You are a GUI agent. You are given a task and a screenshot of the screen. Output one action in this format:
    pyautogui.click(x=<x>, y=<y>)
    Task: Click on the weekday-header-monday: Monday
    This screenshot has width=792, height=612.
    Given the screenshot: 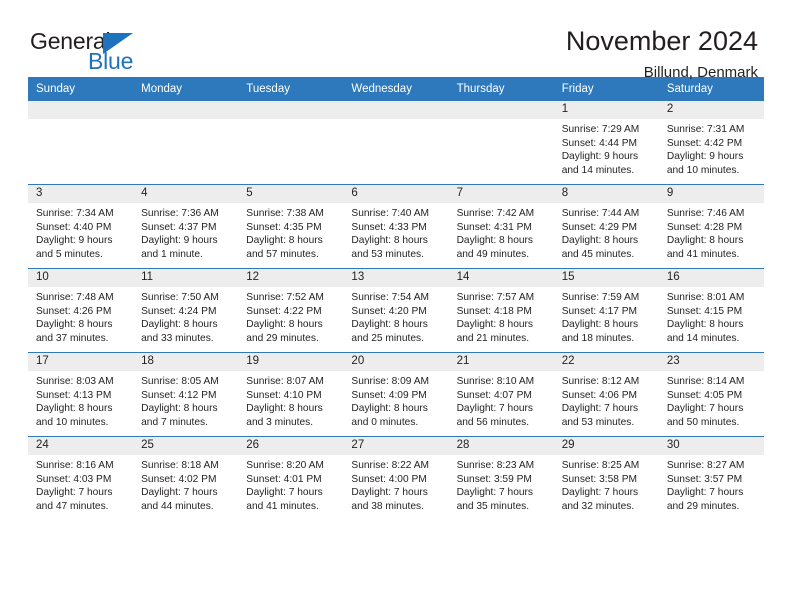 What is the action you would take?
    pyautogui.click(x=186, y=89)
    